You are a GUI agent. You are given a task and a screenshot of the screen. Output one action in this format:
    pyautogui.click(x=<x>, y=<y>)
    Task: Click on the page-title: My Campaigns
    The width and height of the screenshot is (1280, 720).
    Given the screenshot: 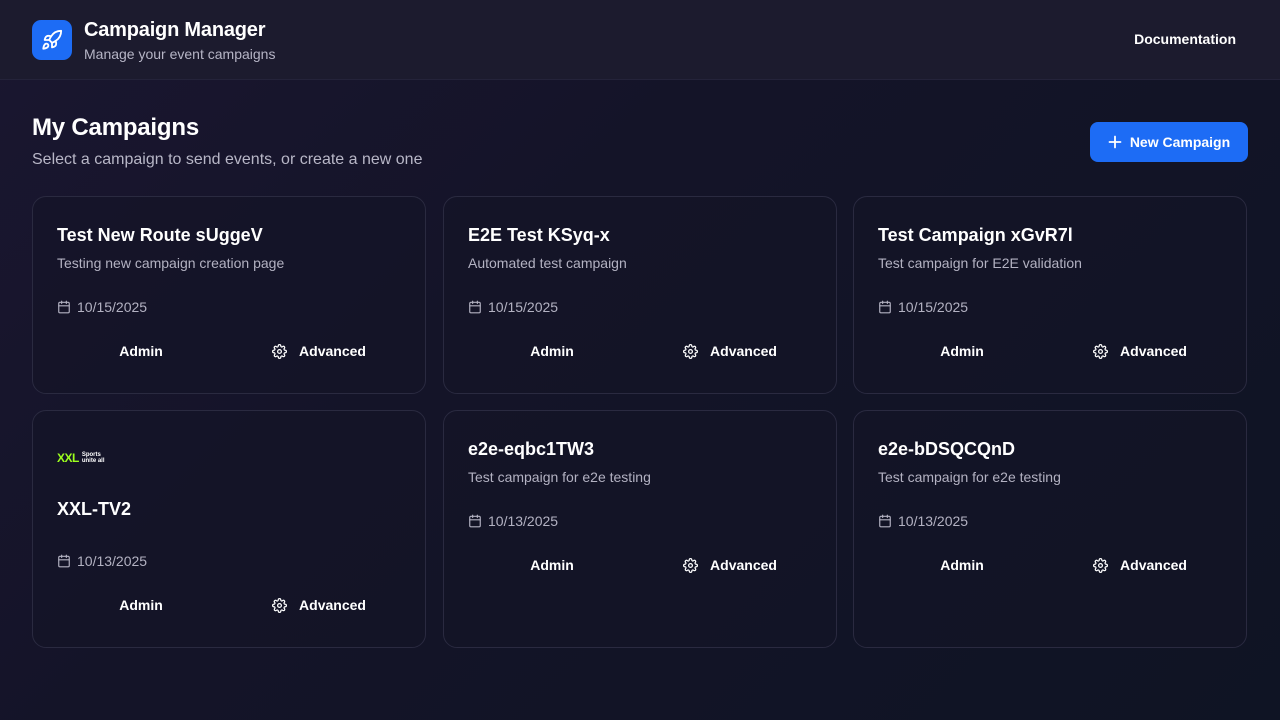 What is the action you would take?
    pyautogui.click(x=115, y=127)
    